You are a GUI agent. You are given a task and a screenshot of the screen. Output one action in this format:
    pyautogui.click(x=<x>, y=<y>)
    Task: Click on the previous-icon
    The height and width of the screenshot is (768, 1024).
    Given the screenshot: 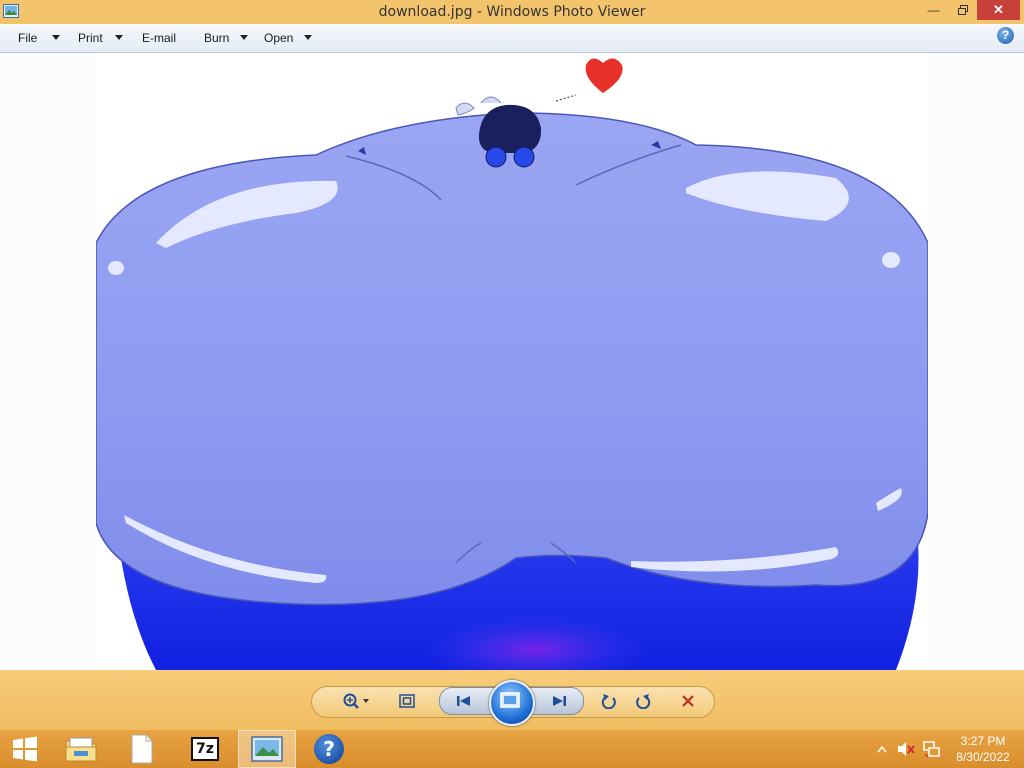 What is the action you would take?
    pyautogui.click(x=463, y=701)
    